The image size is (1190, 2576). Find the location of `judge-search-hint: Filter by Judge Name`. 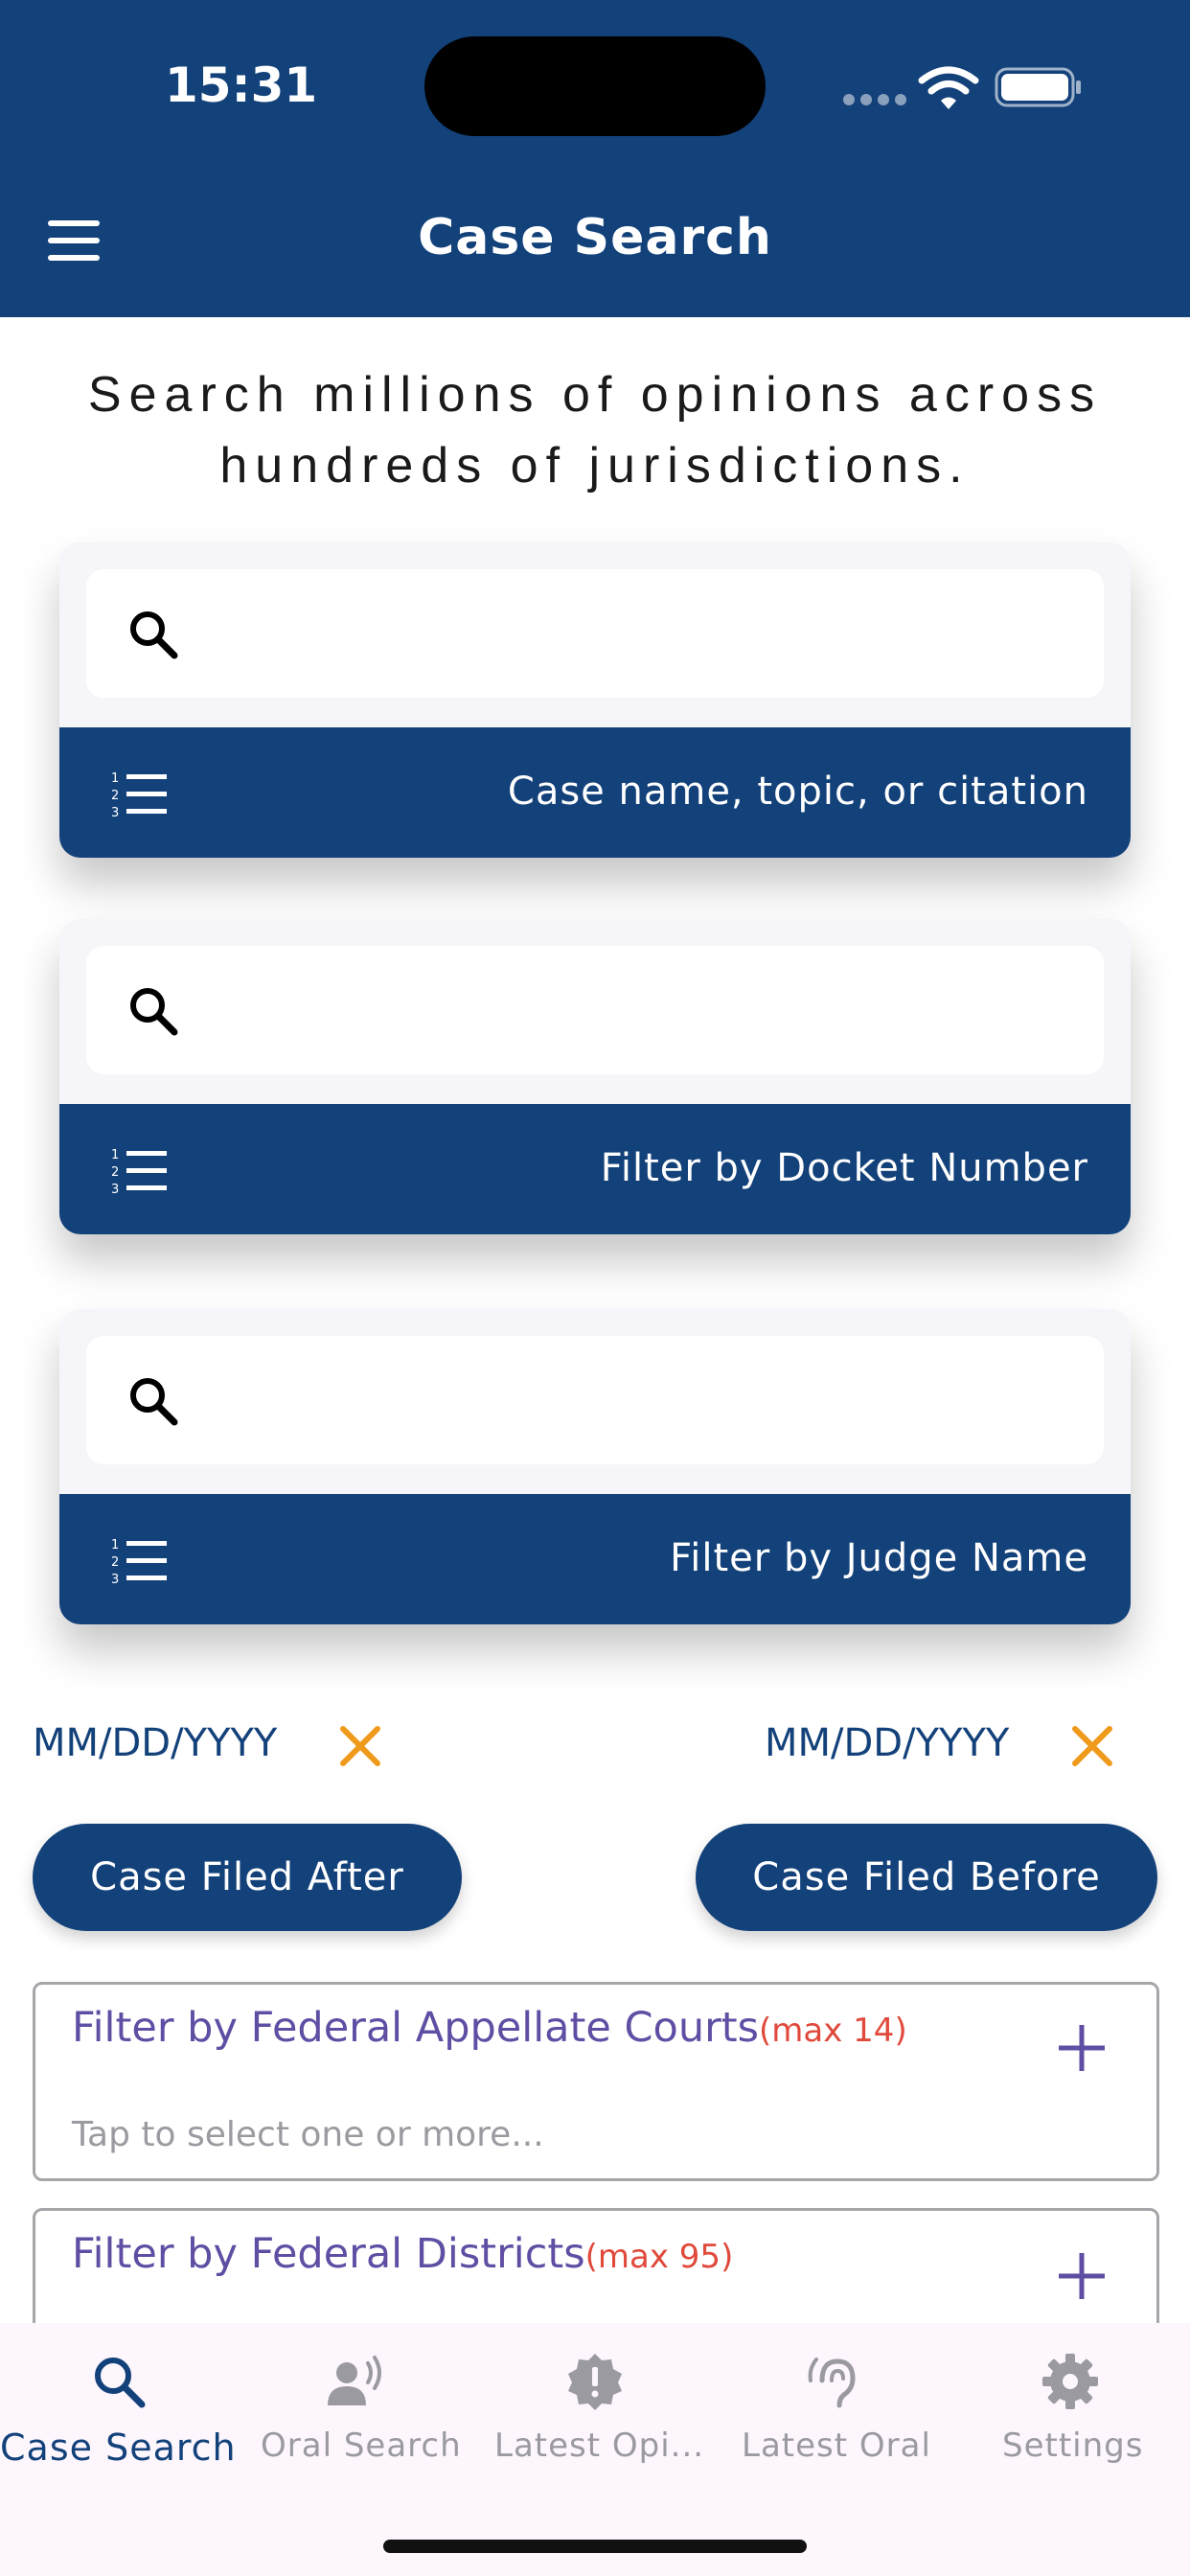

judge-search-hint: Filter by Judge Name is located at coordinates (879, 1558).